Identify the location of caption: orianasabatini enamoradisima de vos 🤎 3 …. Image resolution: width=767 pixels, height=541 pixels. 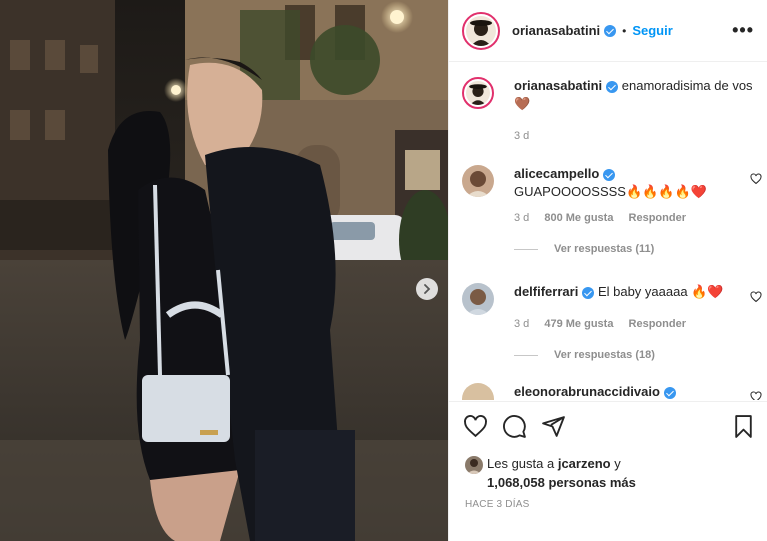
(612, 111).